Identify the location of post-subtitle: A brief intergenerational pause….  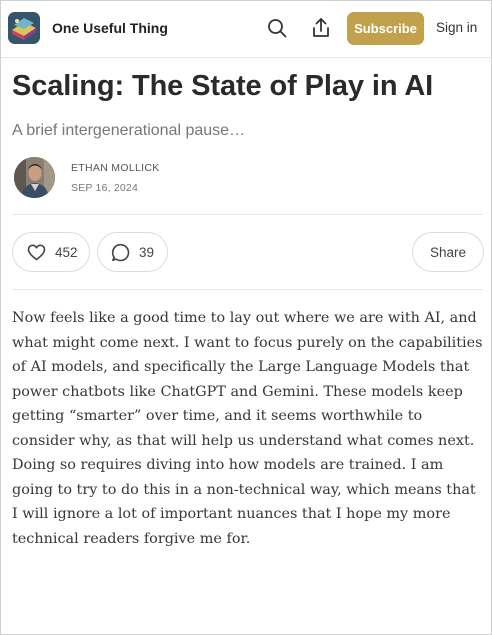
(129, 130).